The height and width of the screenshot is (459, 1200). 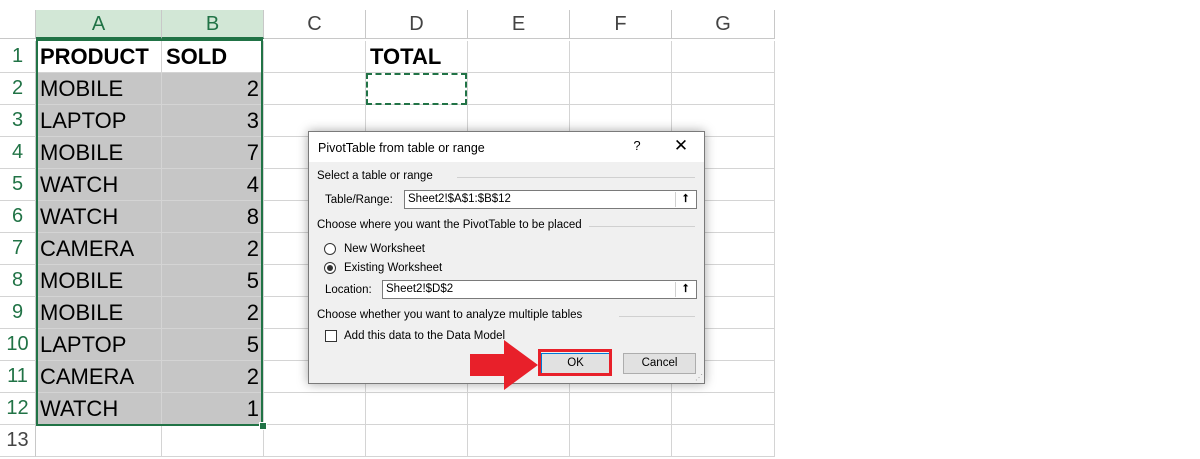 I want to click on cell-a7: CAMERA, so click(x=99, y=249).